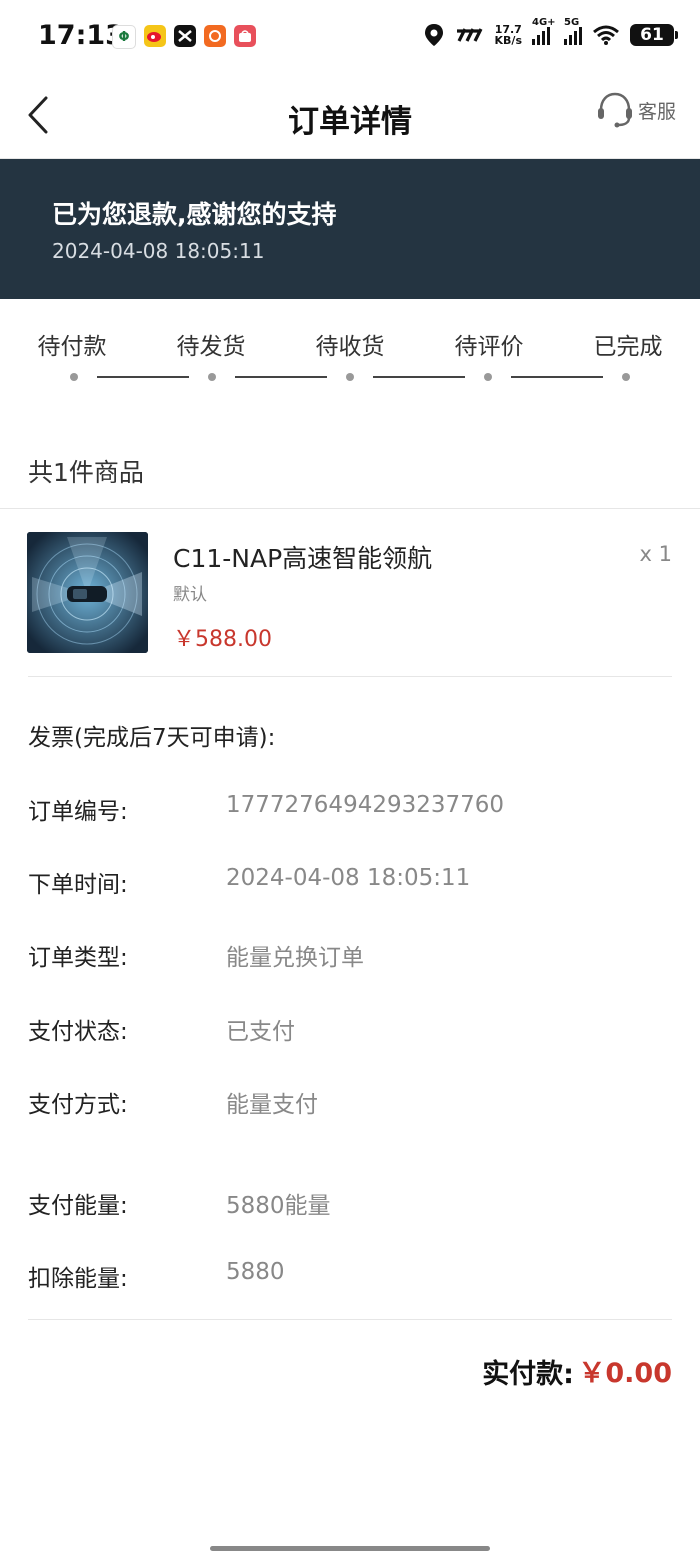 Image resolution: width=700 pixels, height=1555 pixels. Describe the element at coordinates (78, 1105) in the screenshot. I see `detail-label: 支付方式:` at that location.